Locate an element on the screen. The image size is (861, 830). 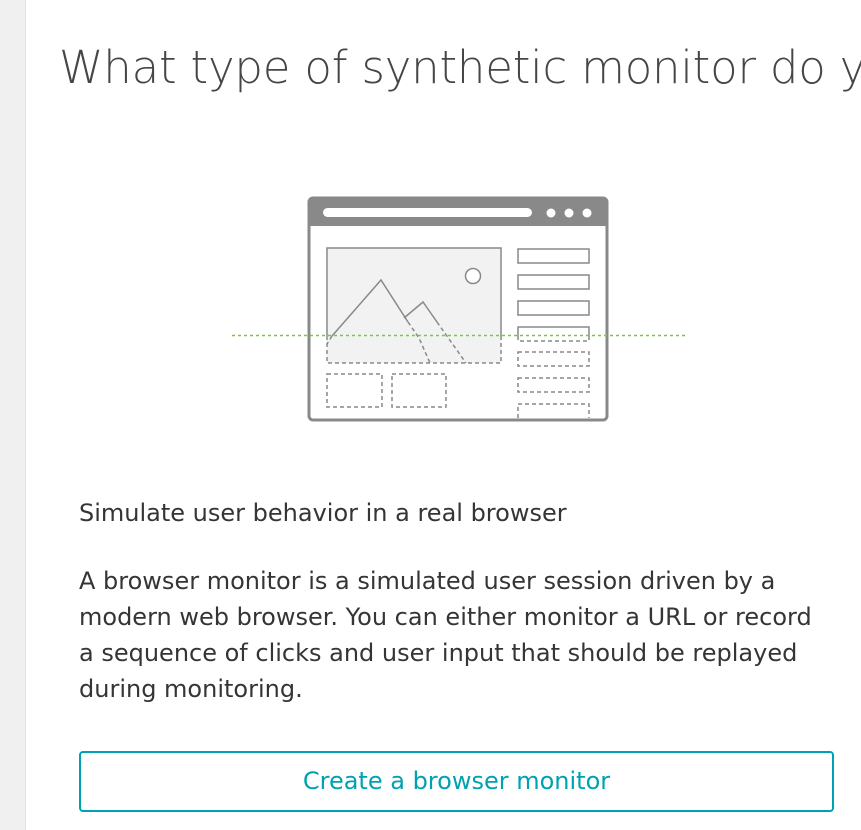
create-browser-monitor-button: Create a browser monitor is located at coordinates (456, 781).